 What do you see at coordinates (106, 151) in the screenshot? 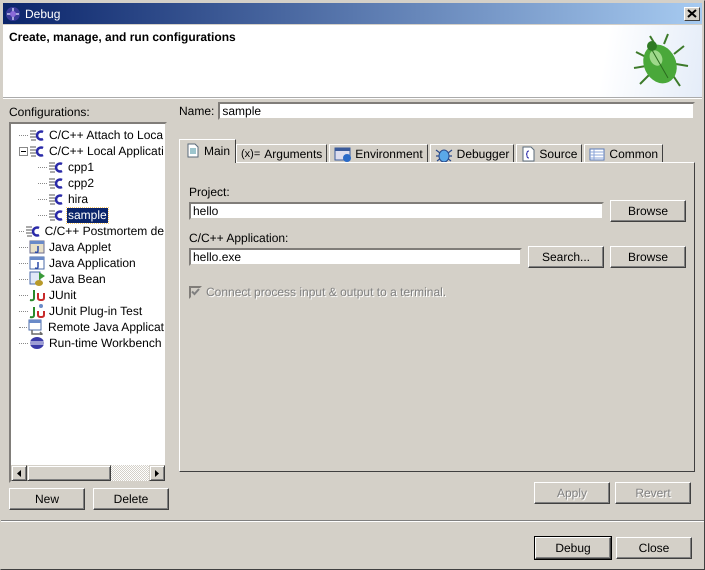
I see `tree-item: C/C++ Local Applicati` at bounding box center [106, 151].